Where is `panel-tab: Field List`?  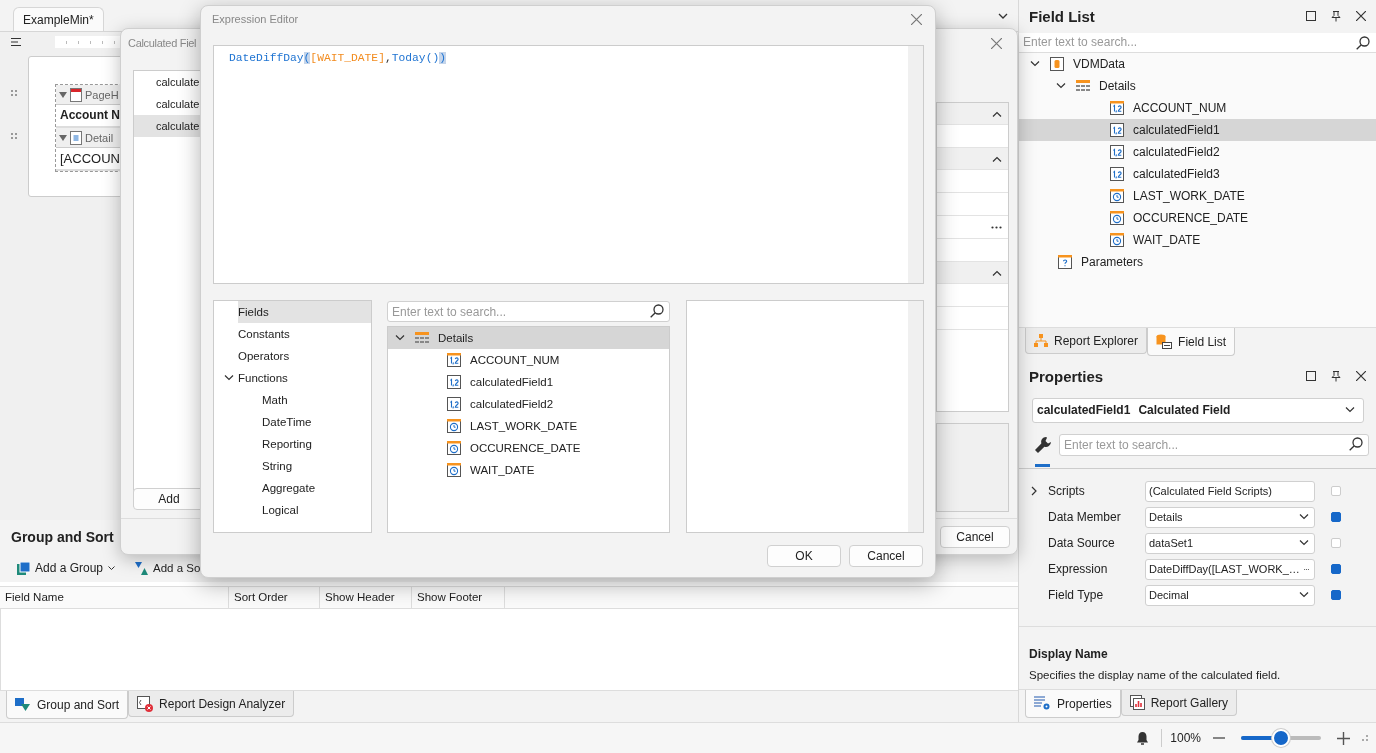
panel-tab: Field List is located at coordinates (1191, 342).